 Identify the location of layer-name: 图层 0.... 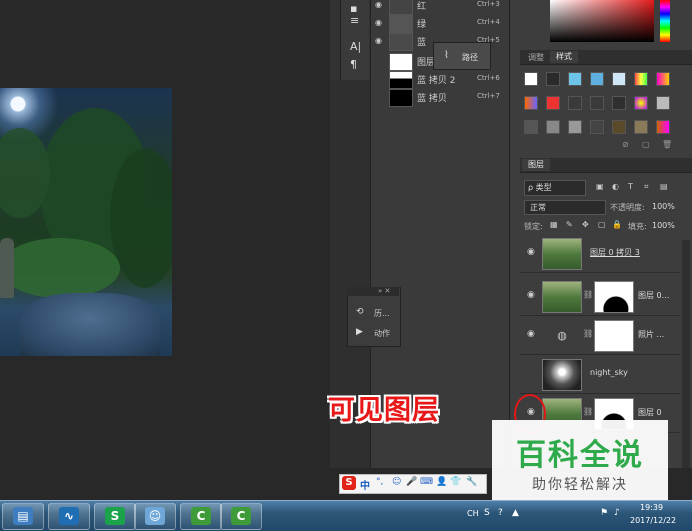
(653, 295).